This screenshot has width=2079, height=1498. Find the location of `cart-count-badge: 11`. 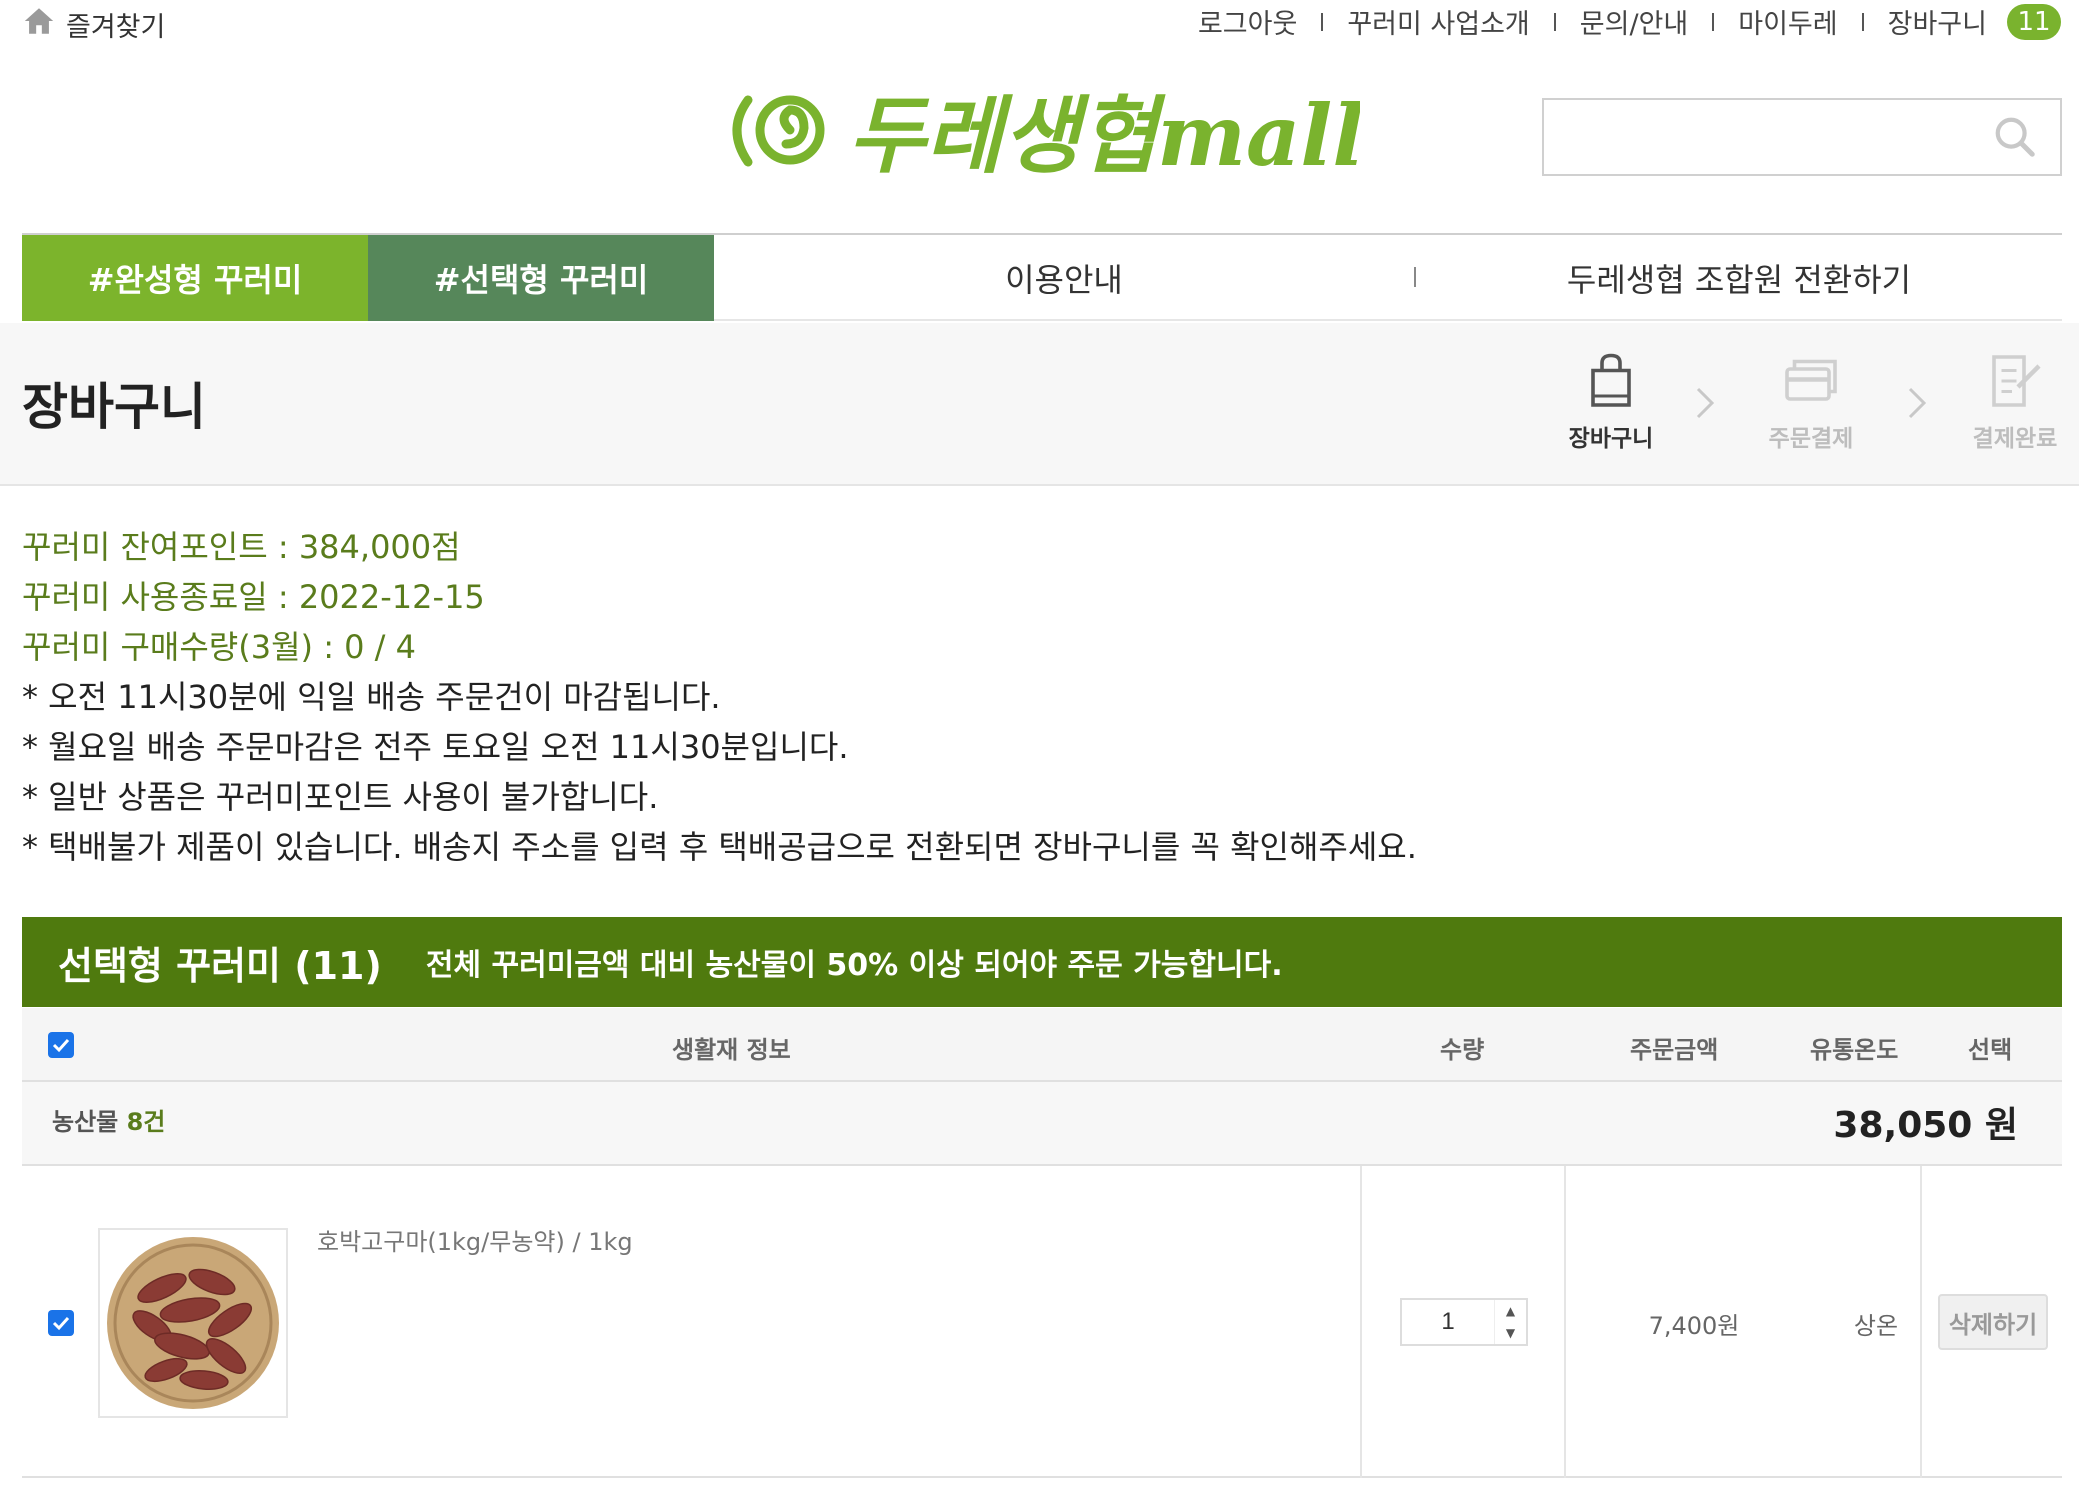

cart-count-badge: 11 is located at coordinates (2034, 21).